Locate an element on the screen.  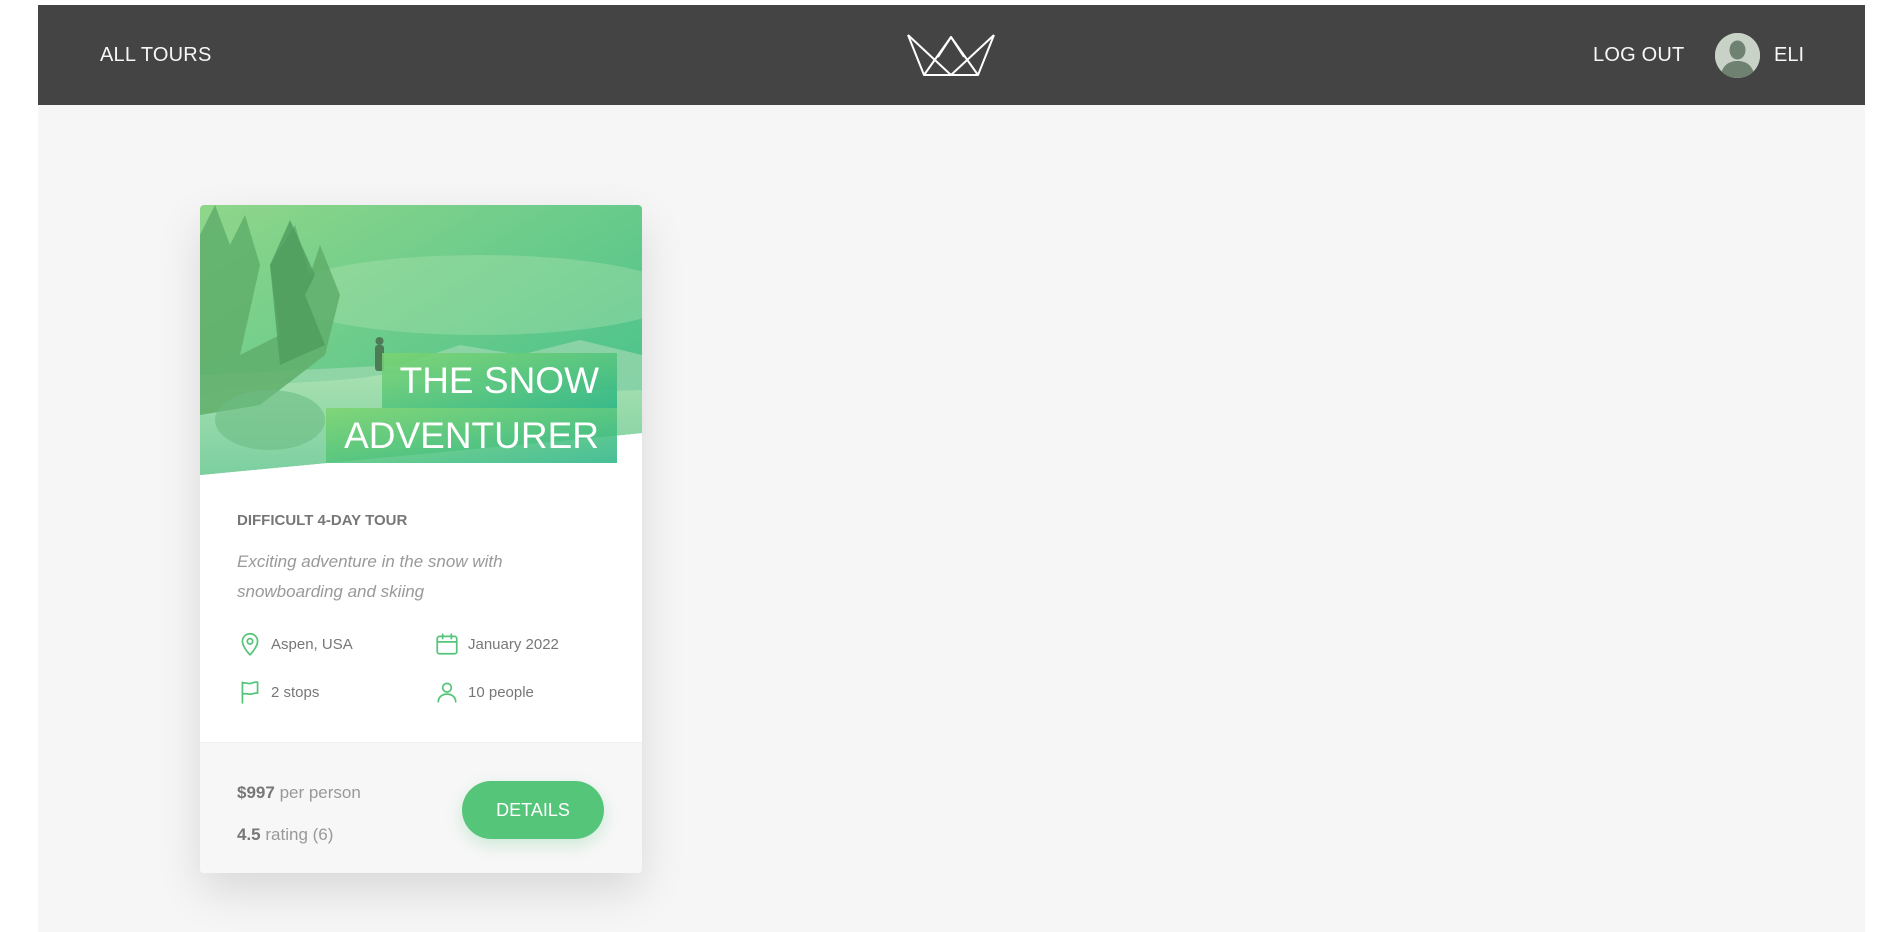
tour-rating-value: 4.5 is located at coordinates (249, 834).